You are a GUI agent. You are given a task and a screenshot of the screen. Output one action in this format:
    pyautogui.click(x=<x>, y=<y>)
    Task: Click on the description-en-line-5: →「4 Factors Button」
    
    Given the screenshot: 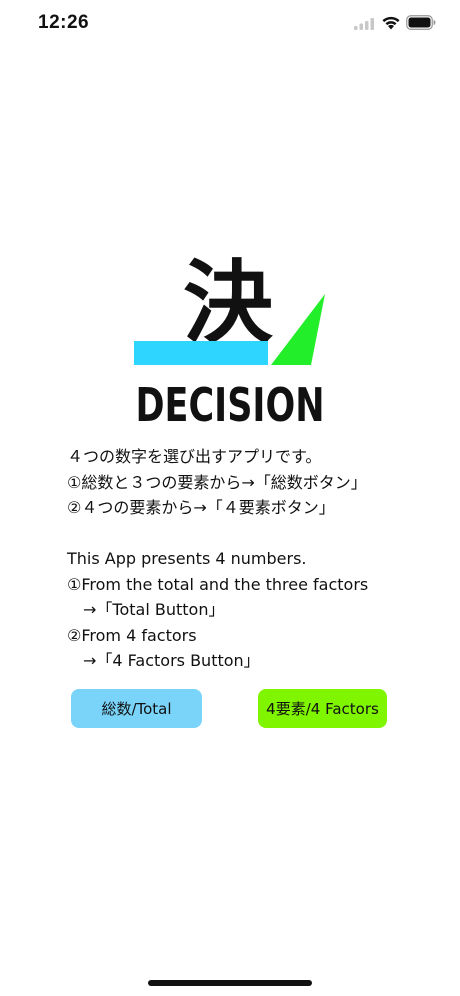 What is the action you would take?
    pyautogui.click(x=171, y=660)
    